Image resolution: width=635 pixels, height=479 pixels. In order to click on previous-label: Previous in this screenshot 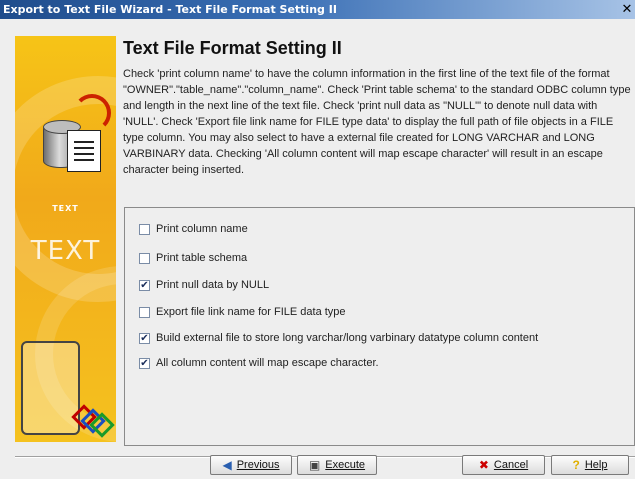, I will do `click(258, 465)`.